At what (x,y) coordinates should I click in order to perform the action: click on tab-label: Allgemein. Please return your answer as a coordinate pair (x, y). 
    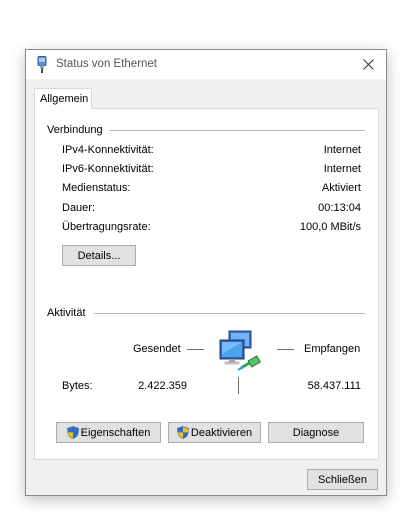
    Looking at the image, I should click on (64, 99).